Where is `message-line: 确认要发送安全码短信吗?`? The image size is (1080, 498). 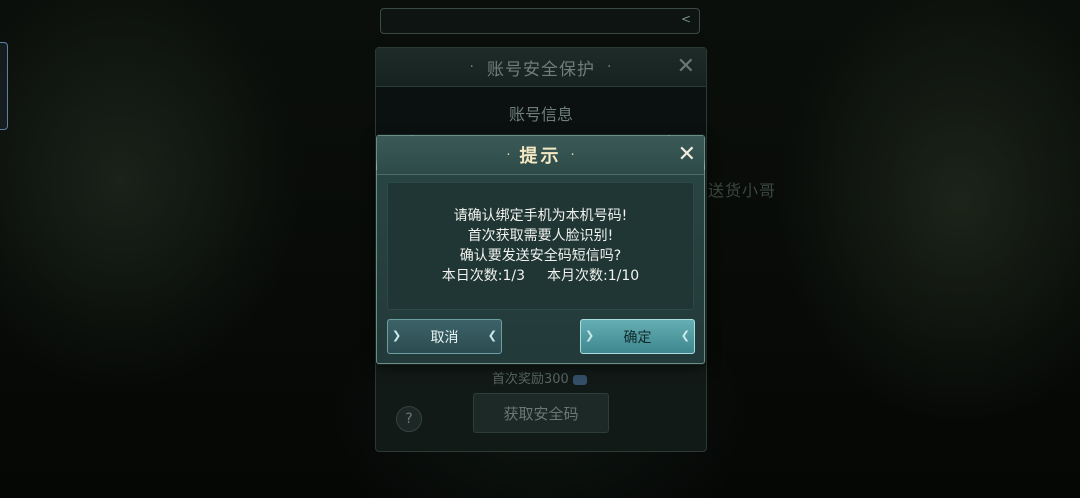
message-line: 确认要发送安全码短信吗? is located at coordinates (540, 256).